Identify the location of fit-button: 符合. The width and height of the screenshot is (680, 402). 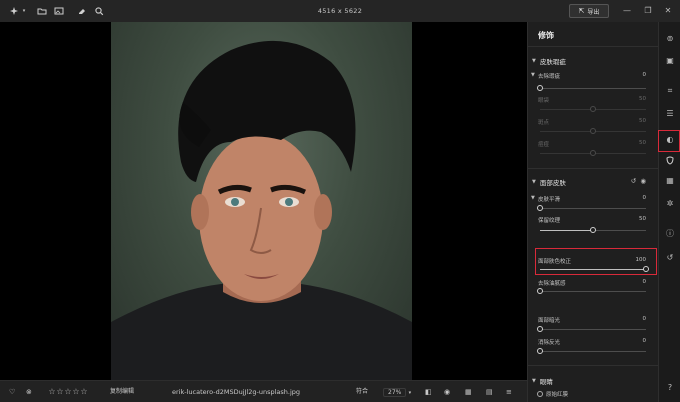
(362, 392).